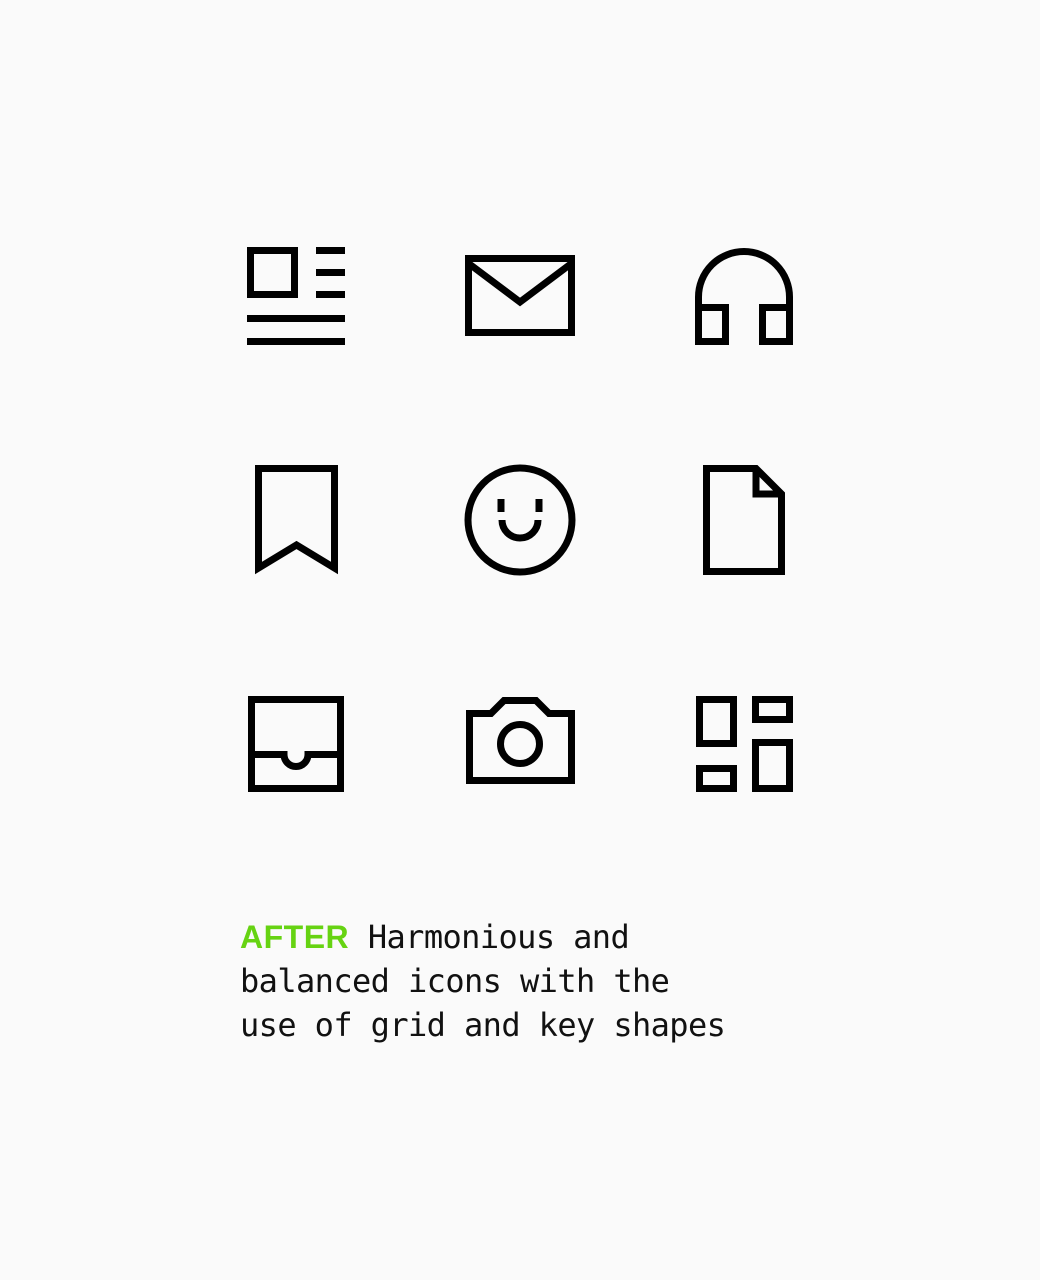 The width and height of the screenshot is (1040, 1280). What do you see at coordinates (296, 744) in the screenshot?
I see `inbox-icon` at bounding box center [296, 744].